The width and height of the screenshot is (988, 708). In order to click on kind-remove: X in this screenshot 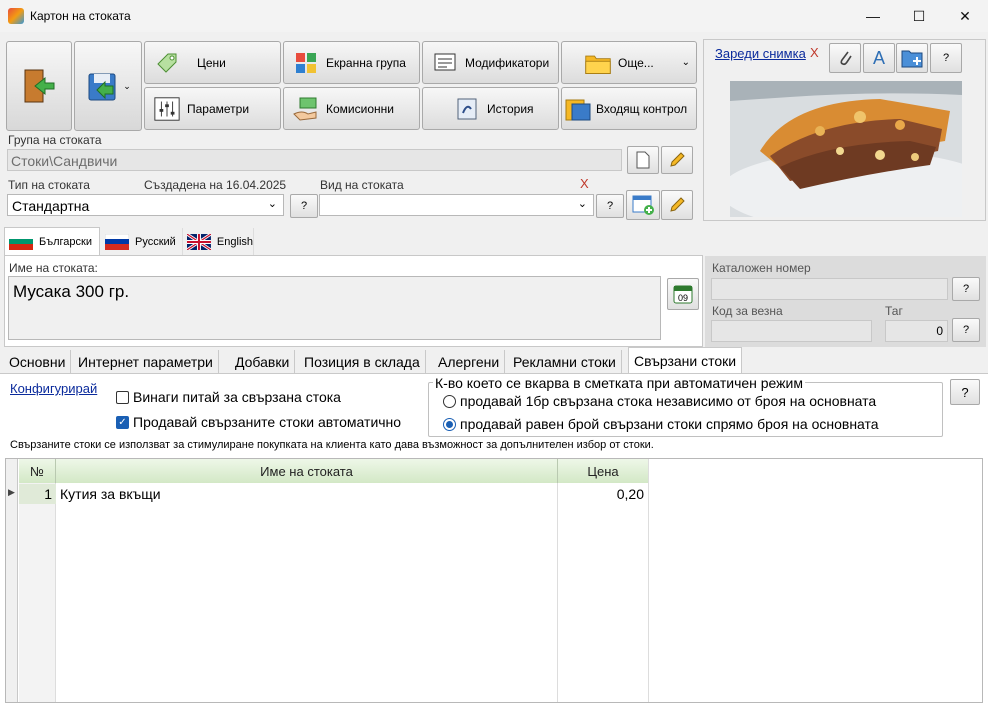, I will do `click(584, 183)`.